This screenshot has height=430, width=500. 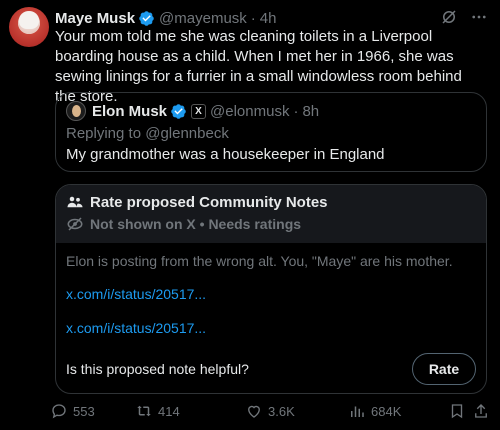 What do you see at coordinates (209, 202) in the screenshot?
I see `community-notes-title-text: Rate proposed Community Notes` at bounding box center [209, 202].